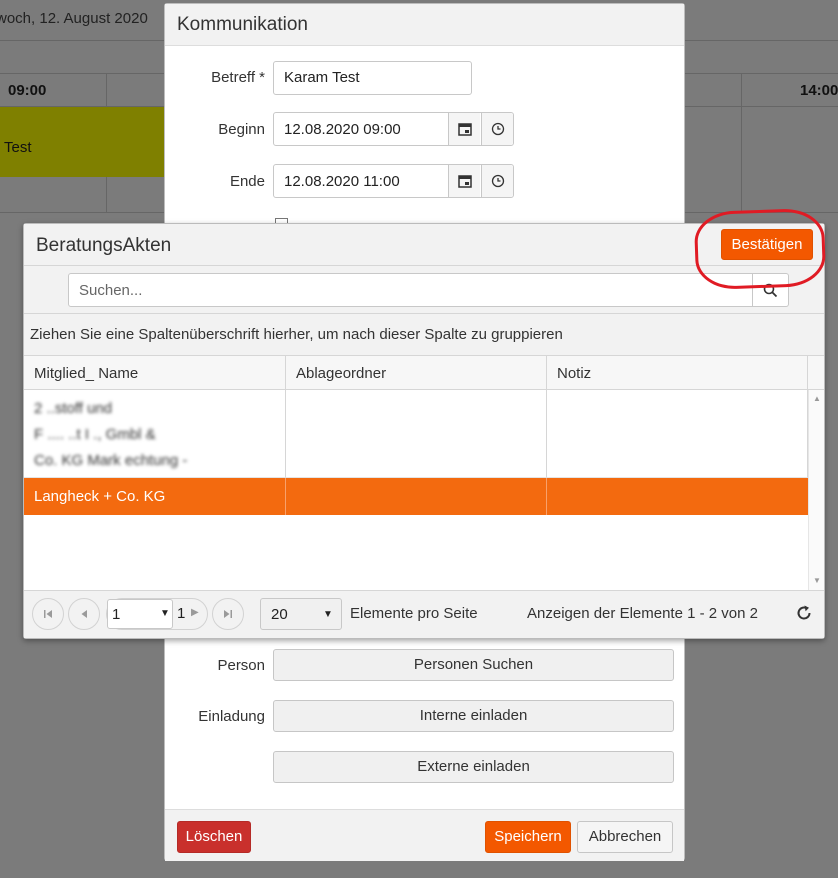  I want to click on calendar-event-label: Test, so click(18, 147).